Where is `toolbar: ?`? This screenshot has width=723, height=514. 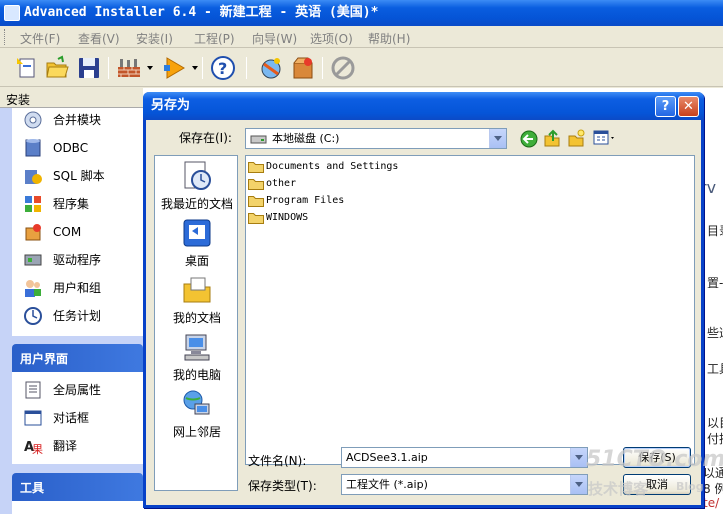
toolbar: ? is located at coordinates (361, 68).